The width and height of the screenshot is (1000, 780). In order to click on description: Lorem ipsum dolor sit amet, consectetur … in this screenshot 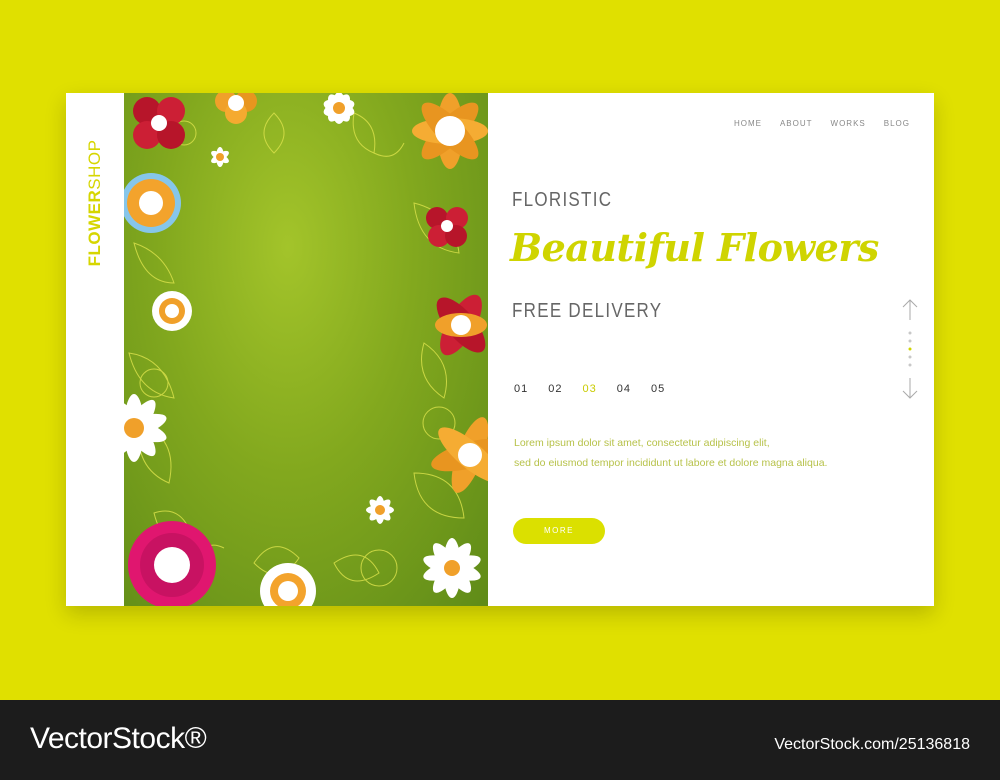, I will do `click(704, 453)`.